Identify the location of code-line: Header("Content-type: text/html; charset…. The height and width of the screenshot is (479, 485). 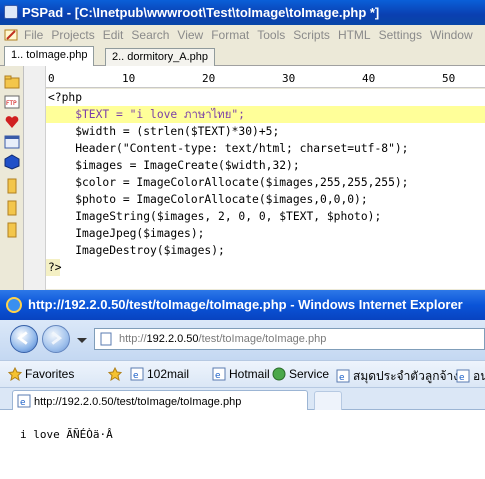
(228, 148).